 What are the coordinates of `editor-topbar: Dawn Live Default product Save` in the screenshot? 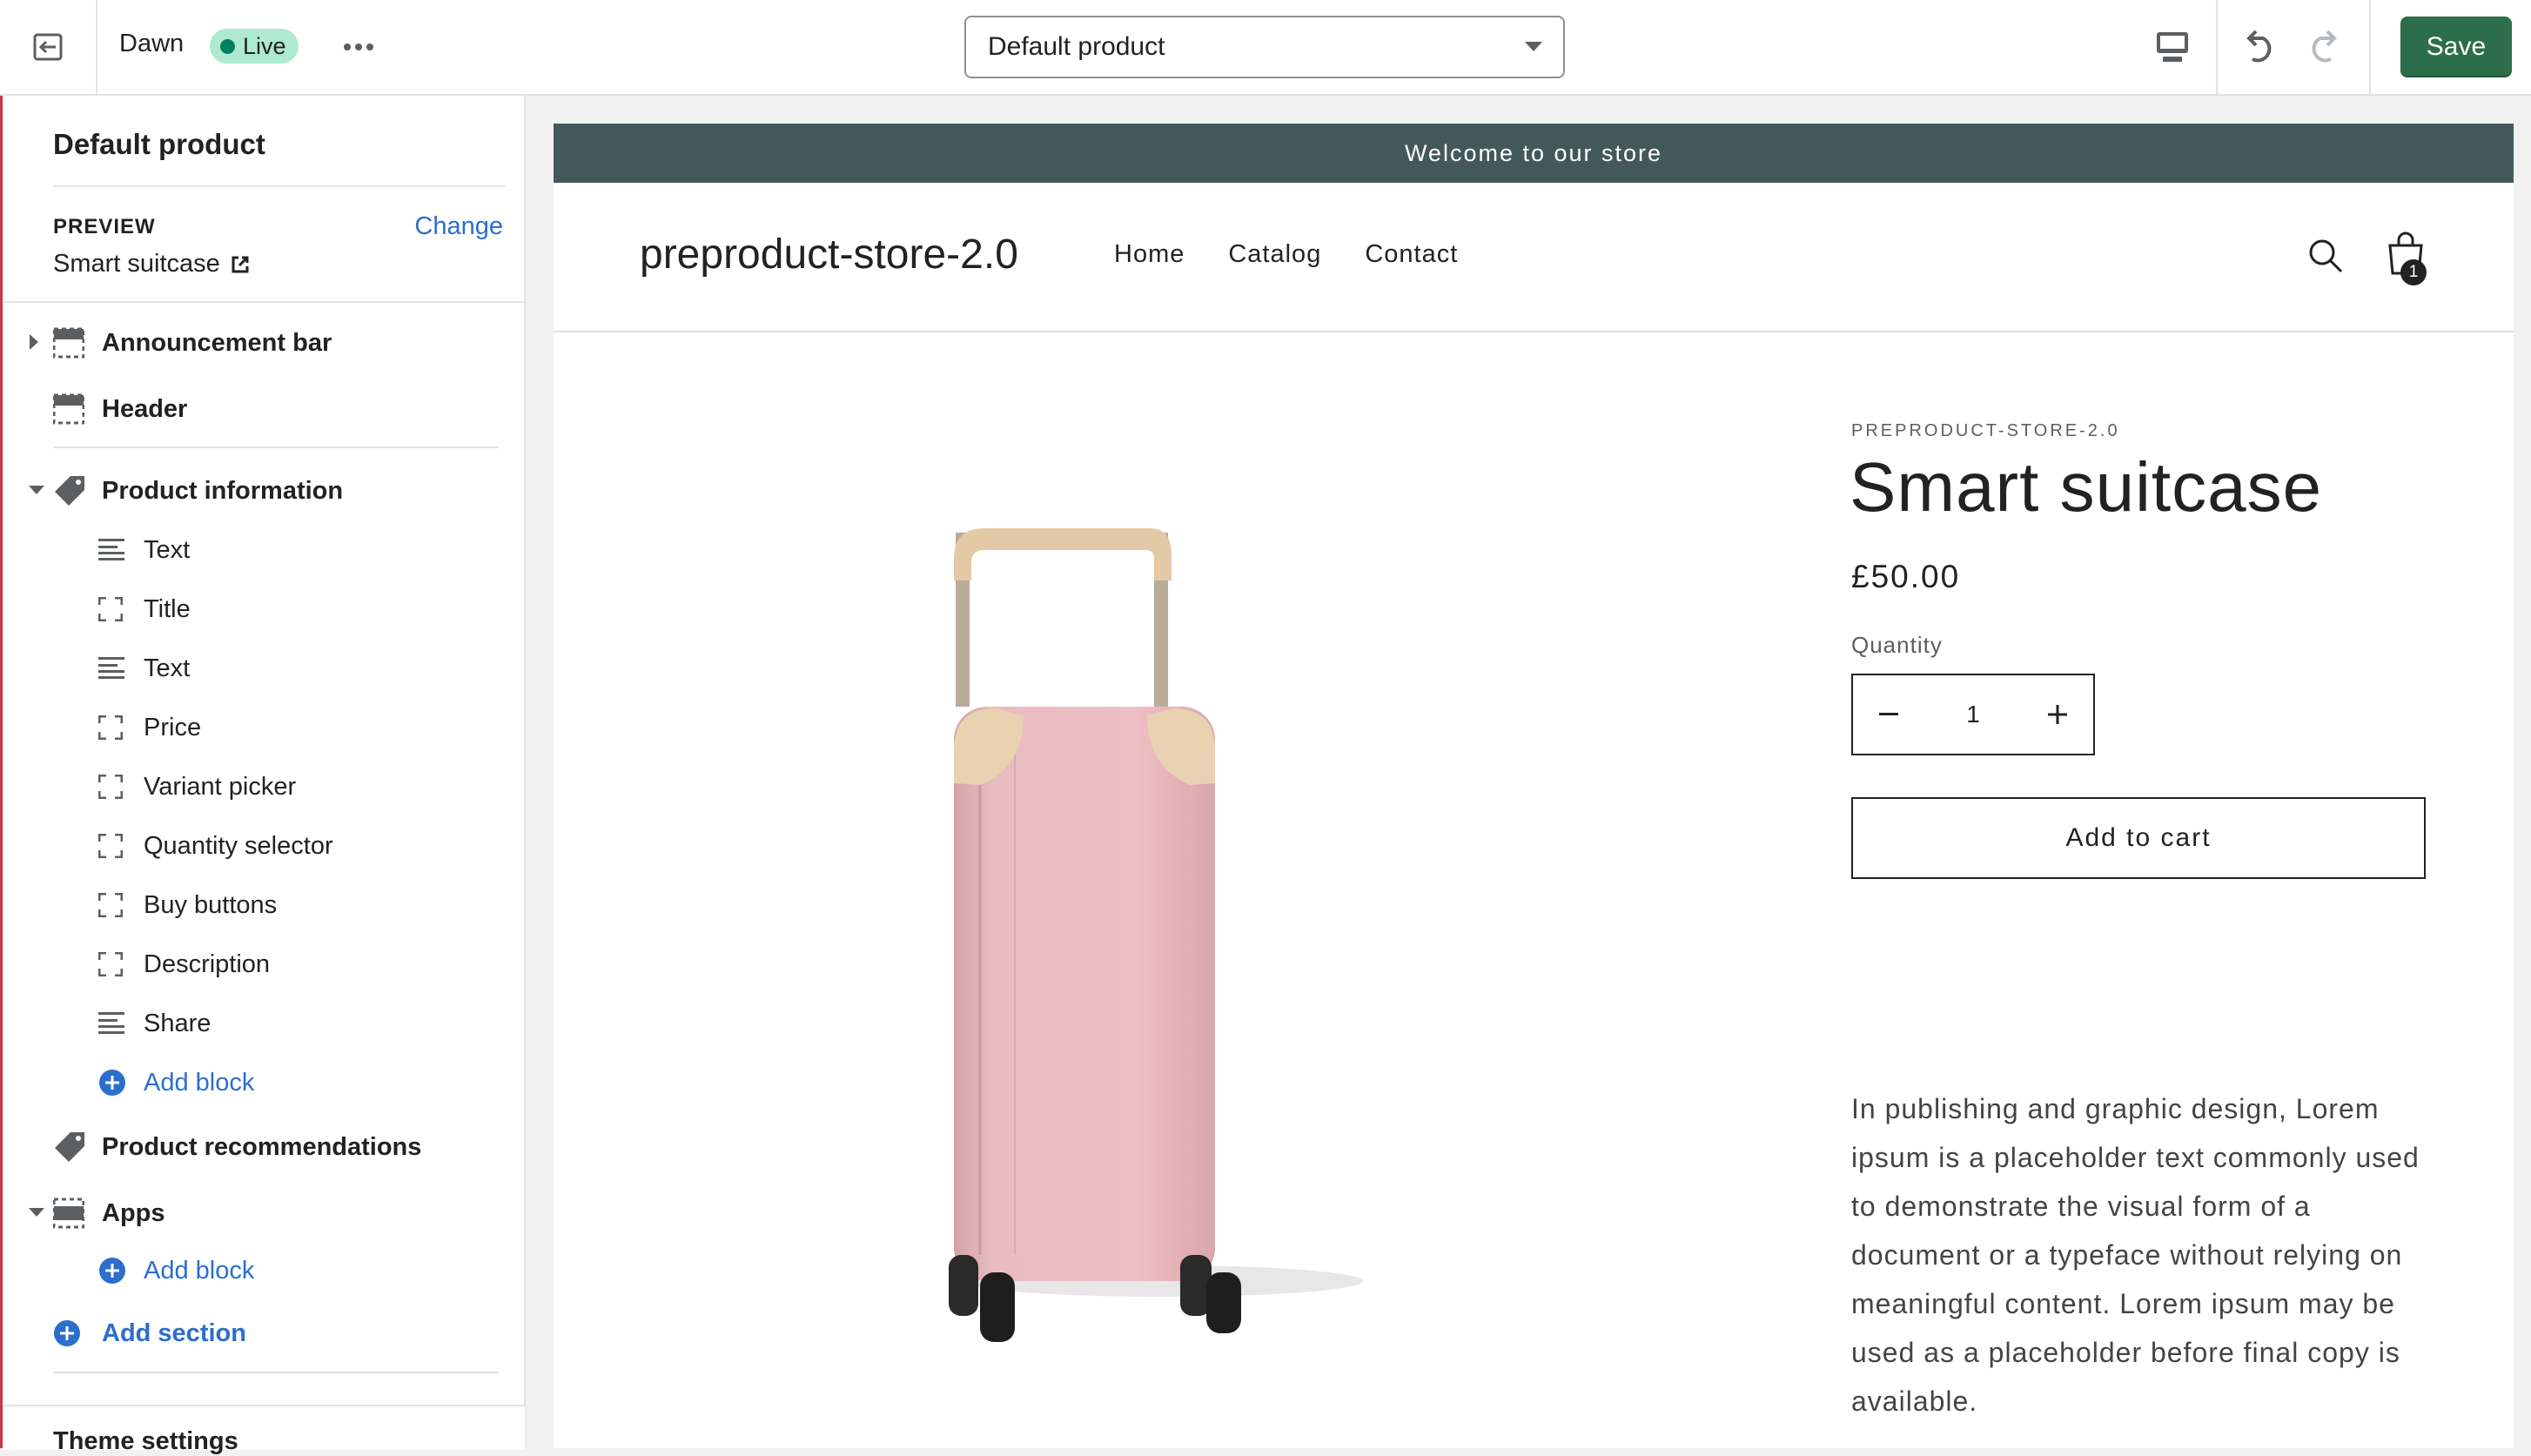 It's located at (1265, 48).